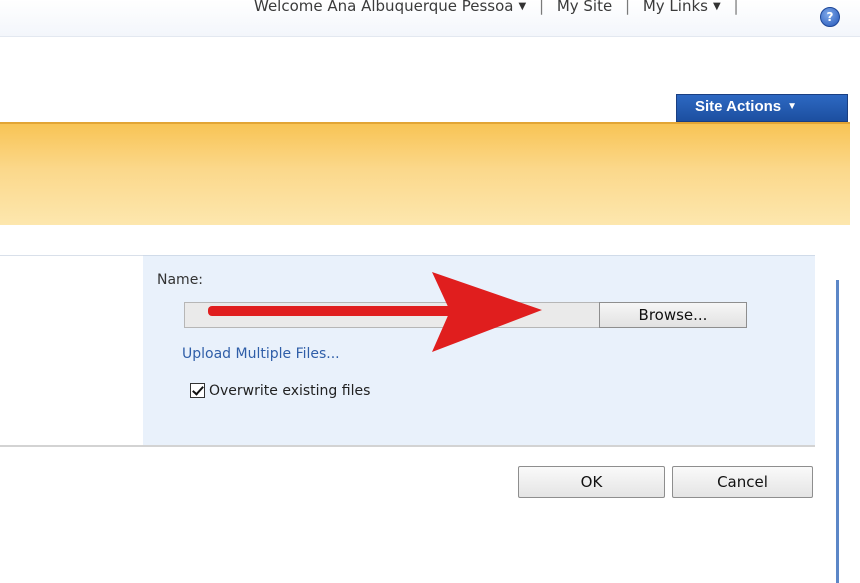 This screenshot has height=583, width=860. I want to click on form-label-column, so click(71, 350).